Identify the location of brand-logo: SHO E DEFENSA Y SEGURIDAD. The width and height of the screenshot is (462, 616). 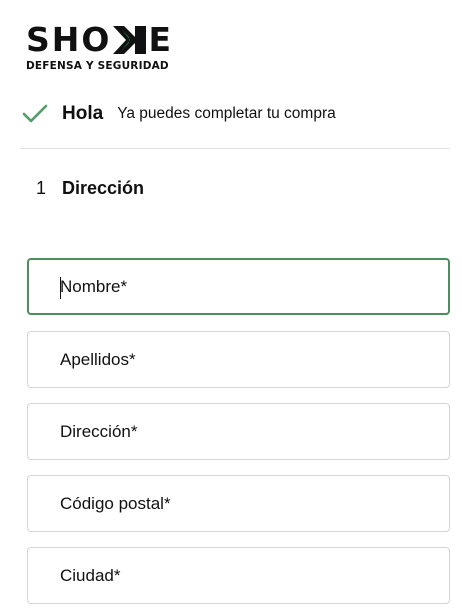
(106, 47).